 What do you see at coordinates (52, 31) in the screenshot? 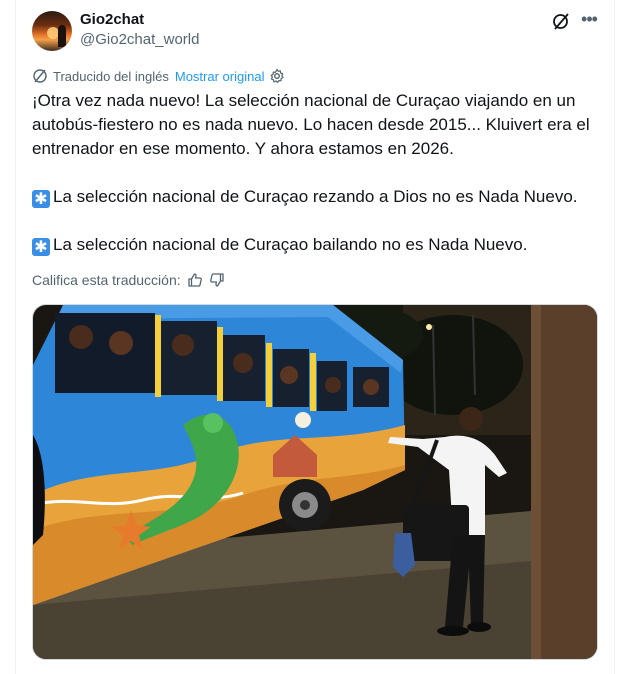
I see `avatar` at bounding box center [52, 31].